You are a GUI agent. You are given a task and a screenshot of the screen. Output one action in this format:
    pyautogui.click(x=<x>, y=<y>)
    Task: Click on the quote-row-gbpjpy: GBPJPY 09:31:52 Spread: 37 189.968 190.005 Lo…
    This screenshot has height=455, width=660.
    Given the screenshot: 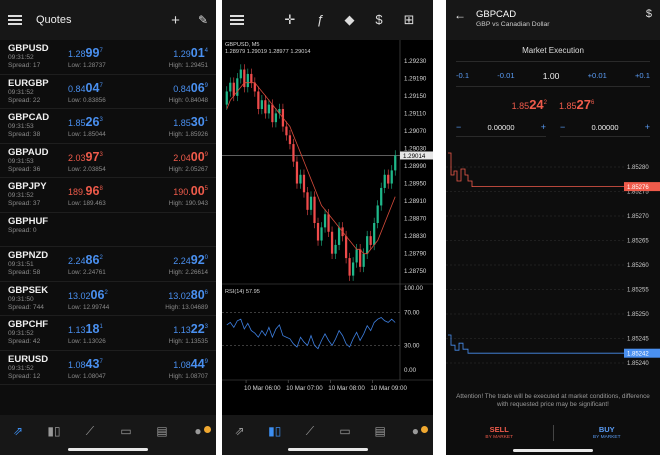 What is the action you would take?
    pyautogui.click(x=108, y=195)
    